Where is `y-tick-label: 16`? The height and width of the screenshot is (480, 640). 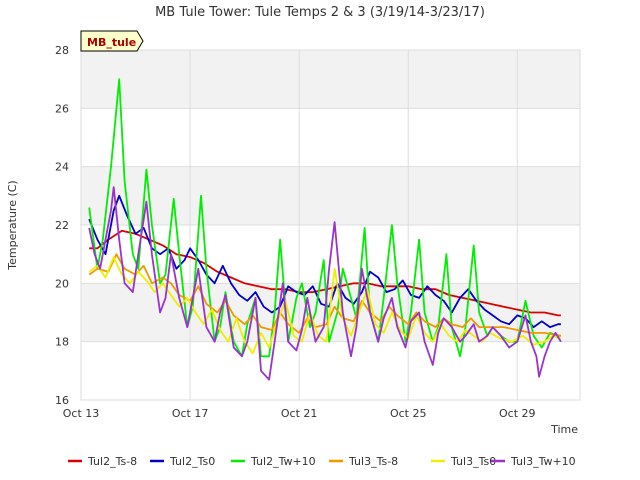 y-tick-label: 16 is located at coordinates (62, 400).